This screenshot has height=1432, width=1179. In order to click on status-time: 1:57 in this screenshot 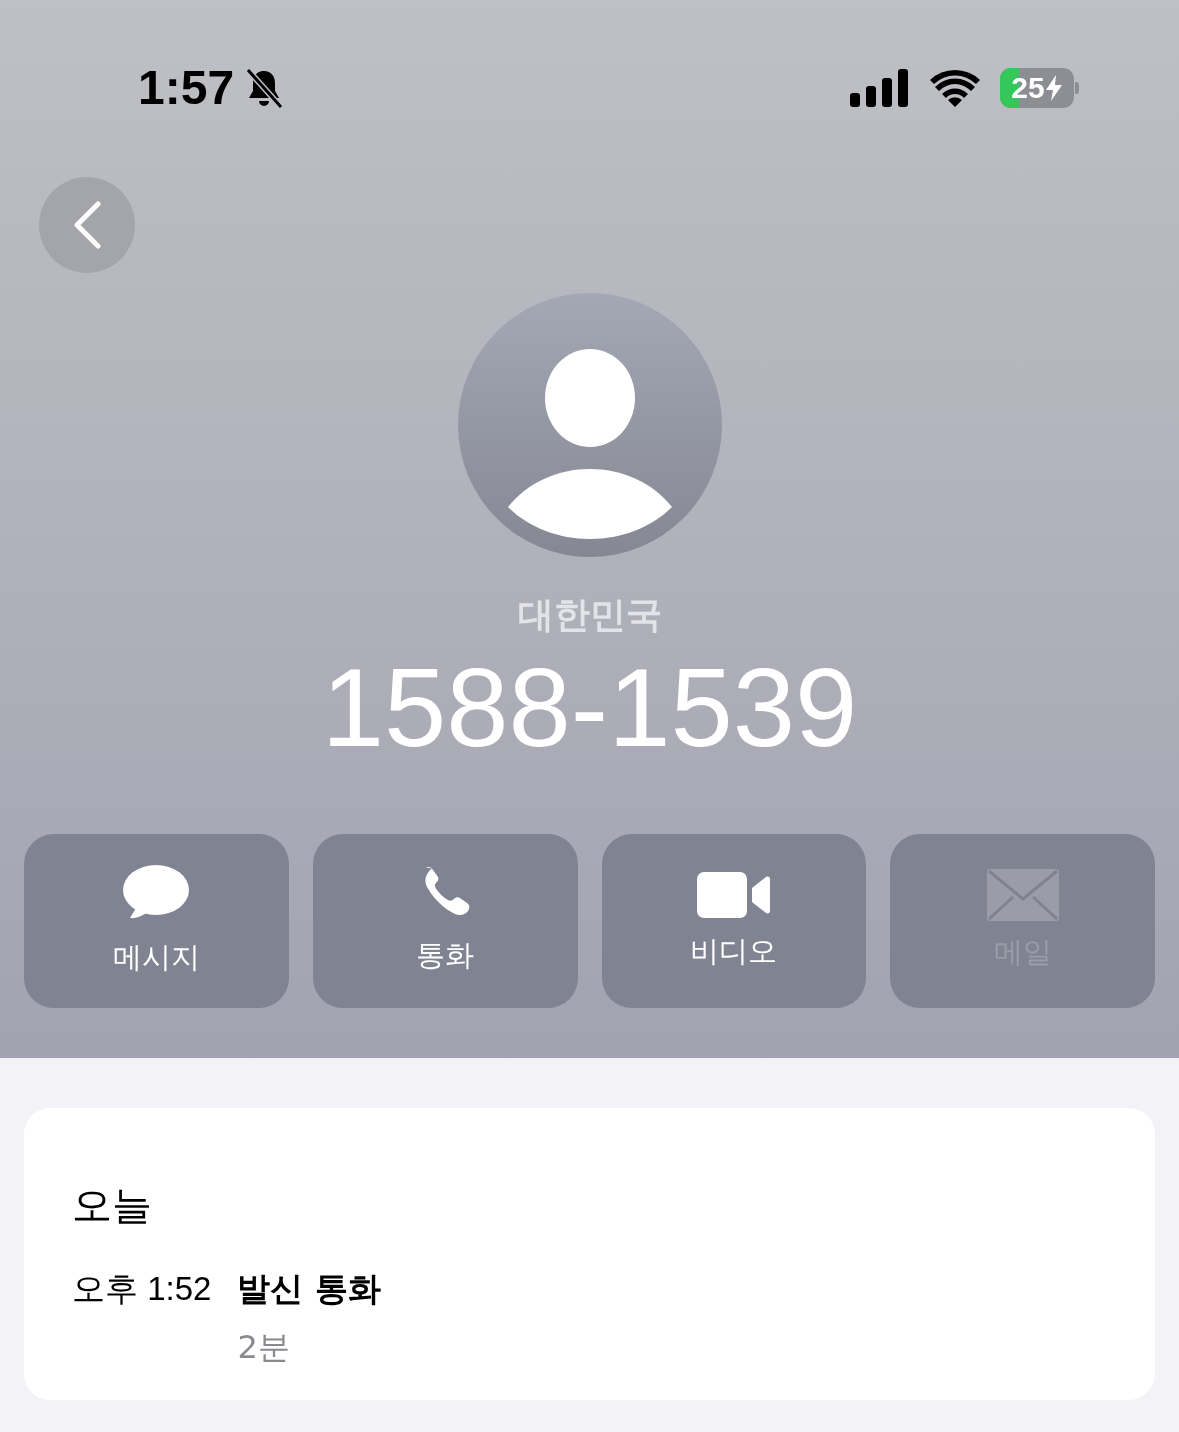, I will do `click(186, 88)`.